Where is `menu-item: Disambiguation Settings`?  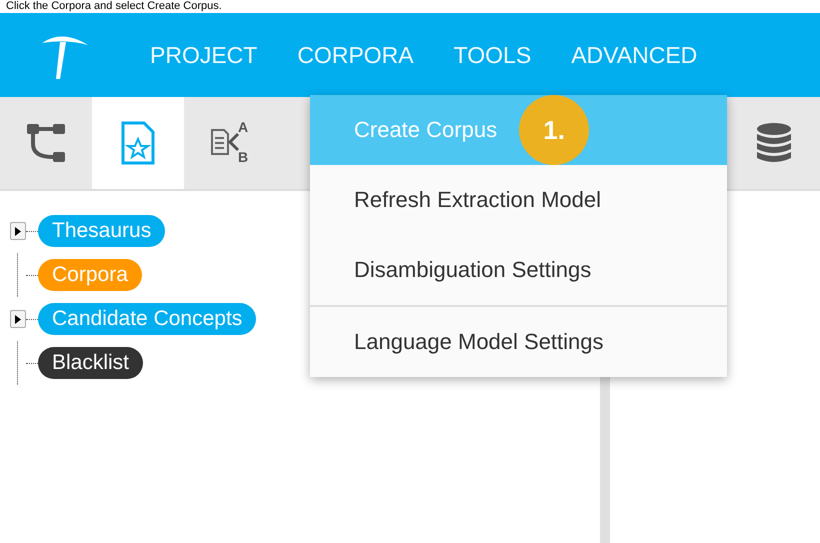
menu-item: Disambiguation Settings is located at coordinates (518, 270).